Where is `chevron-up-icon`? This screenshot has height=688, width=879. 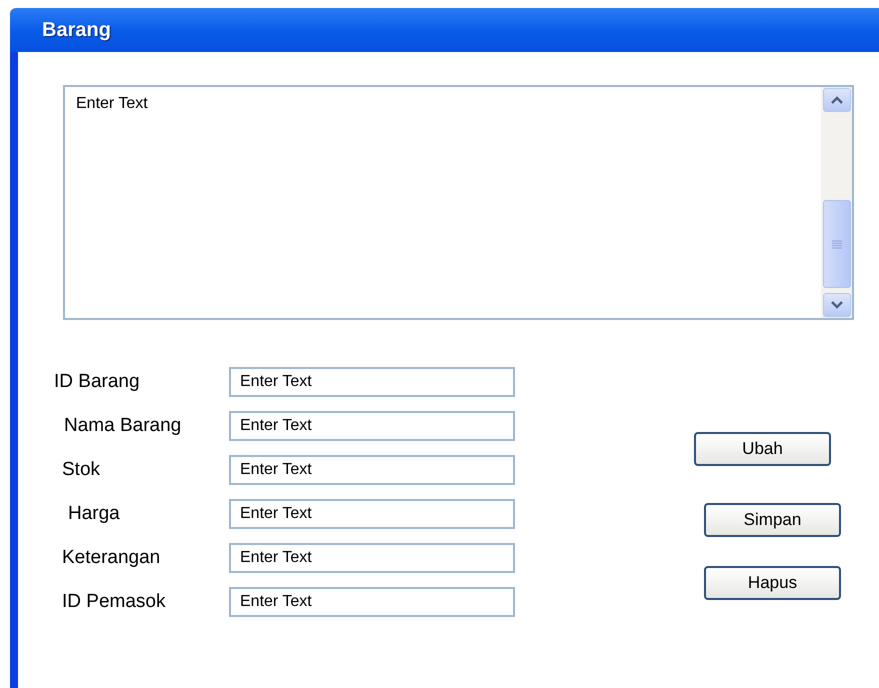
chevron-up-icon is located at coordinates (837, 100).